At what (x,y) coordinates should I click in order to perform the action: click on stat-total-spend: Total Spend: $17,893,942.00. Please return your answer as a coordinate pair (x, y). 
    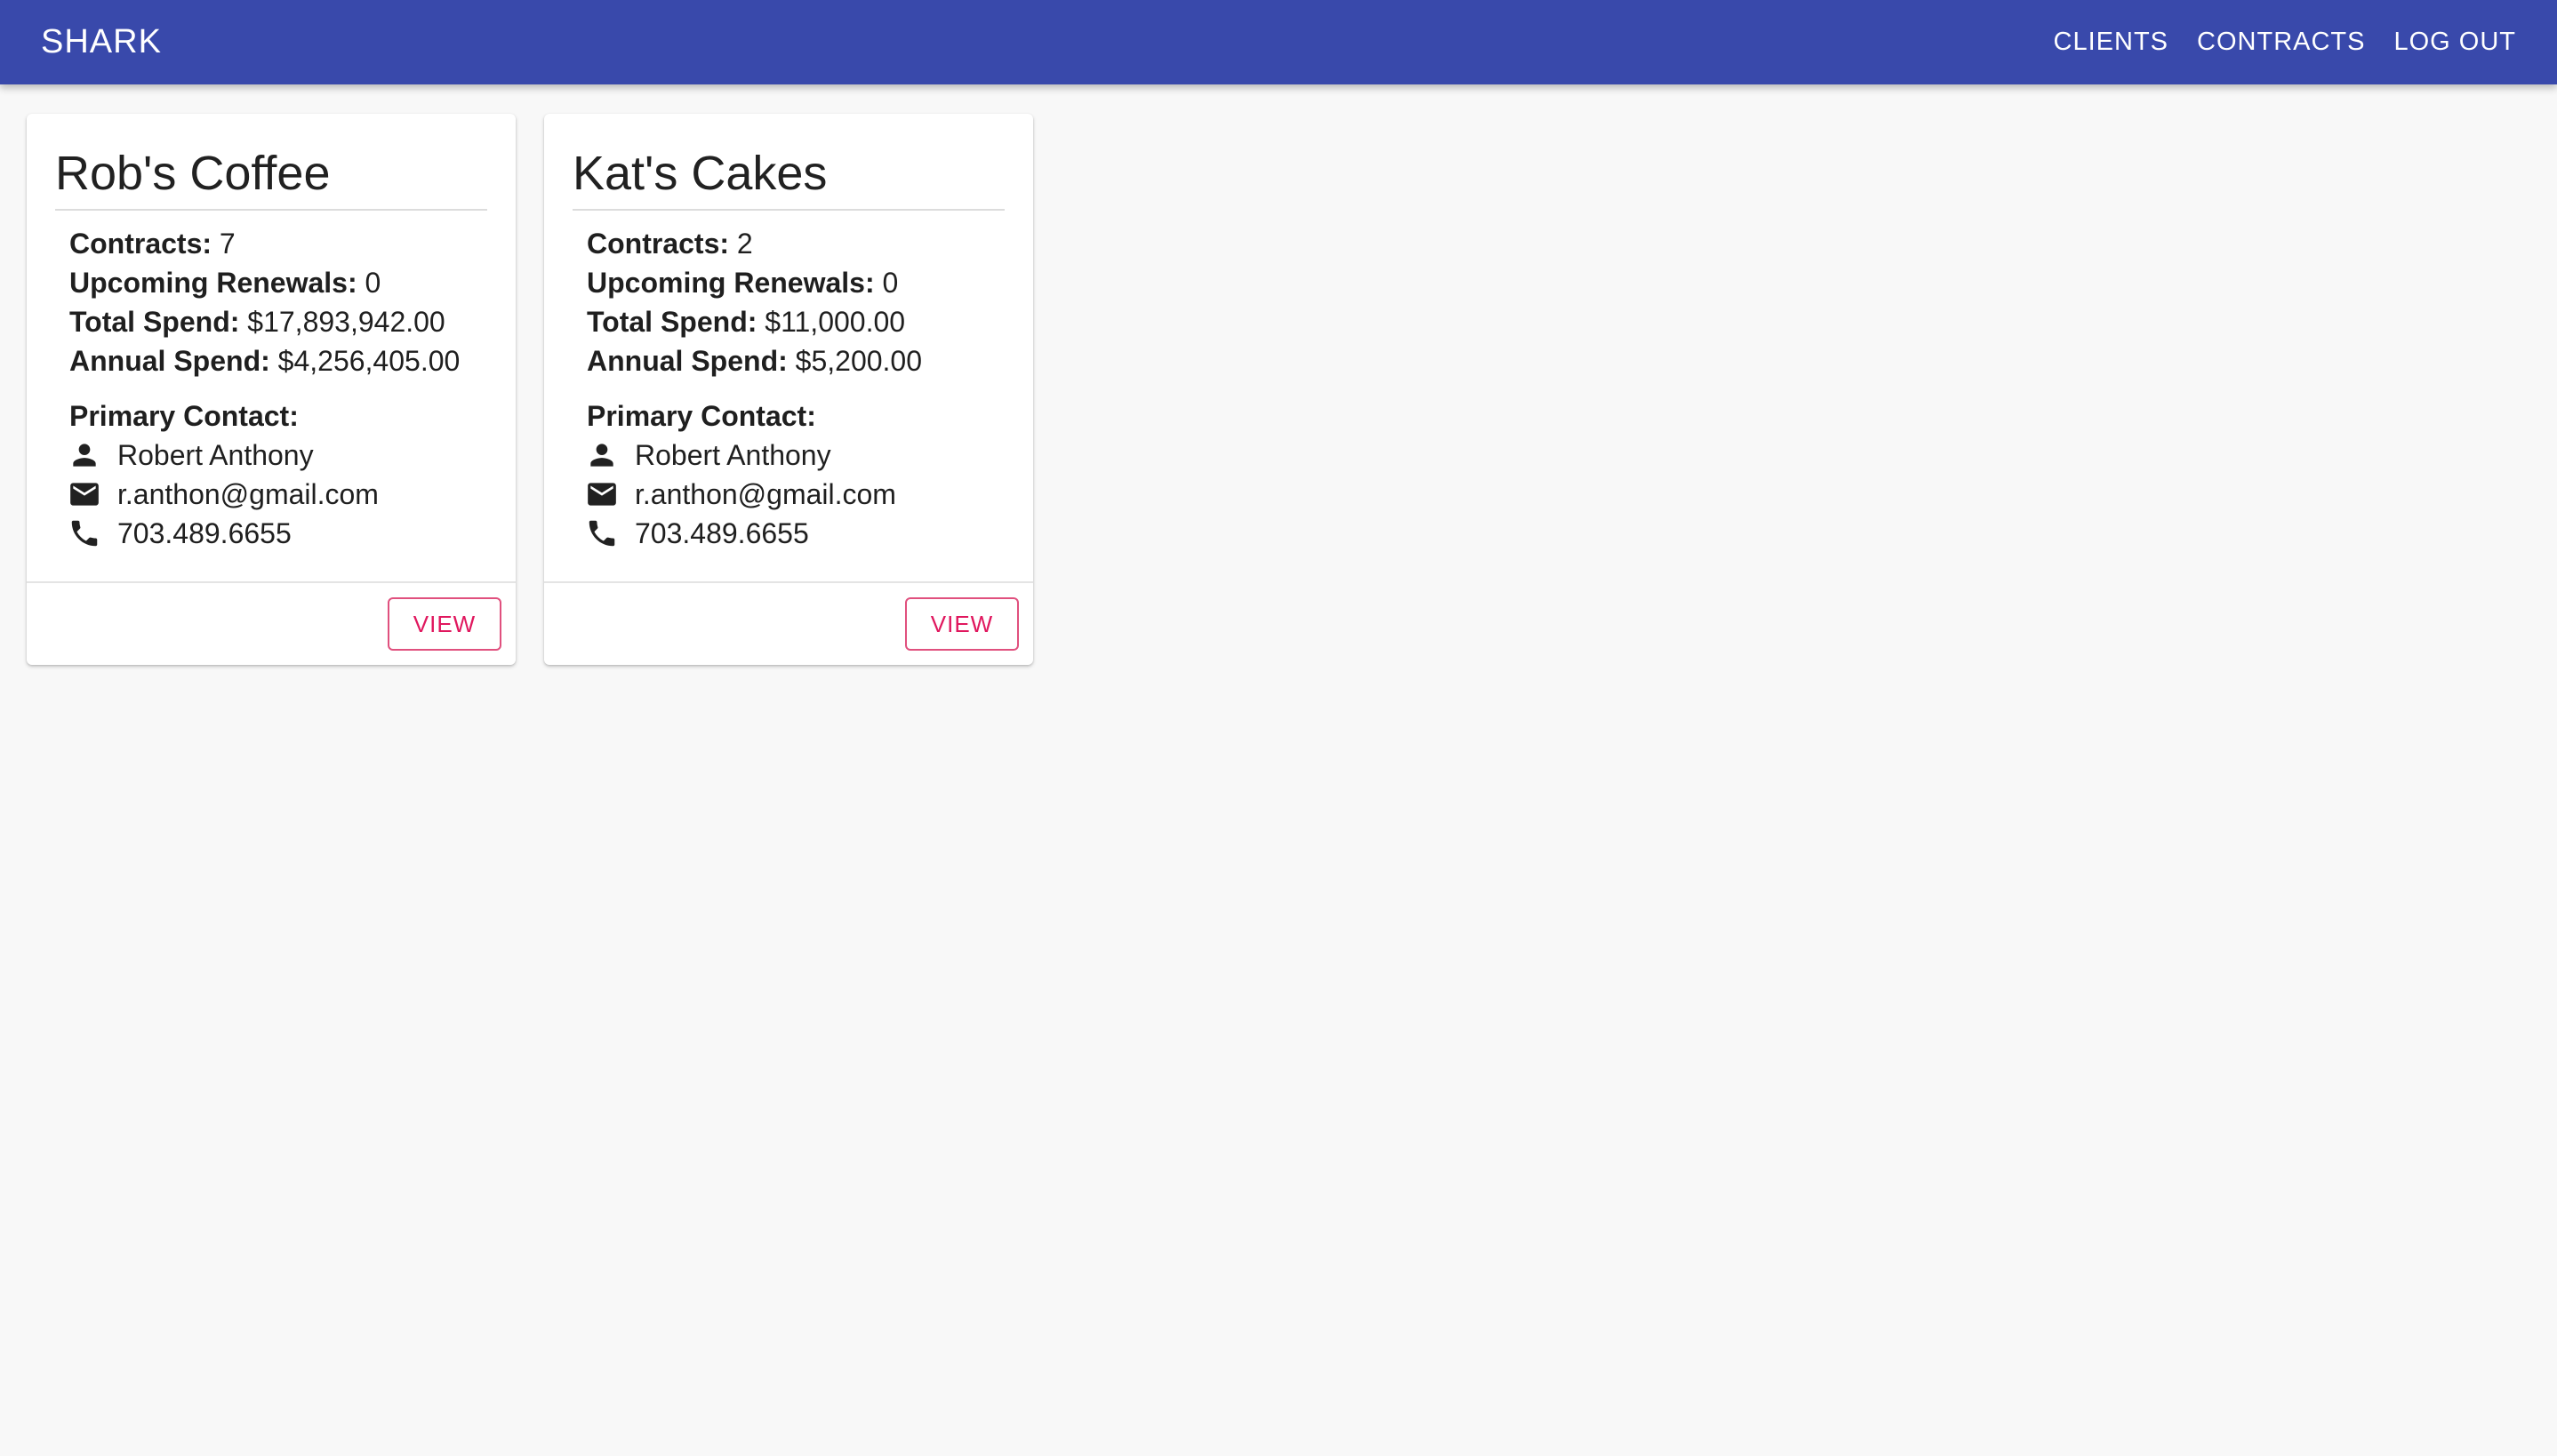
    Looking at the image, I should click on (264, 321).